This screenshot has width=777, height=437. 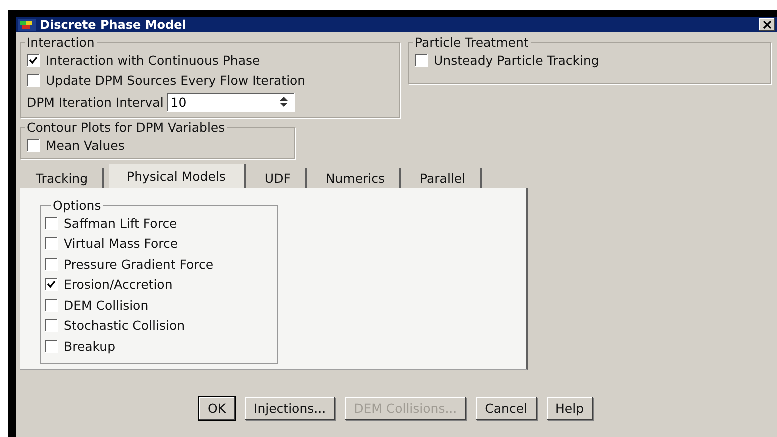 What do you see at coordinates (106, 305) in the screenshot?
I see `checkbox-label: DEM Collision` at bounding box center [106, 305].